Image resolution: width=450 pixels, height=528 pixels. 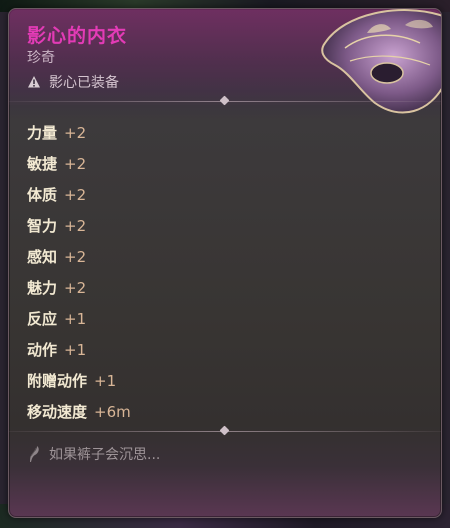 I want to click on item-mask-illustration, so click(x=381, y=61).